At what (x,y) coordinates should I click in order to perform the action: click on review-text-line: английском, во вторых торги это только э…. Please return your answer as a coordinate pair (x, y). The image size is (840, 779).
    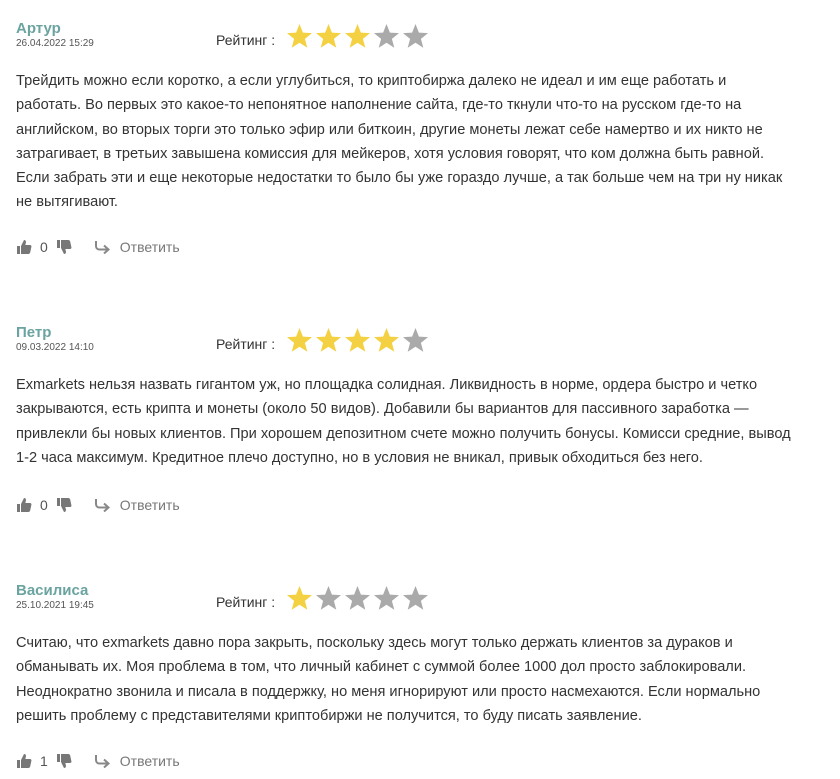
    Looking at the image, I should click on (389, 129).